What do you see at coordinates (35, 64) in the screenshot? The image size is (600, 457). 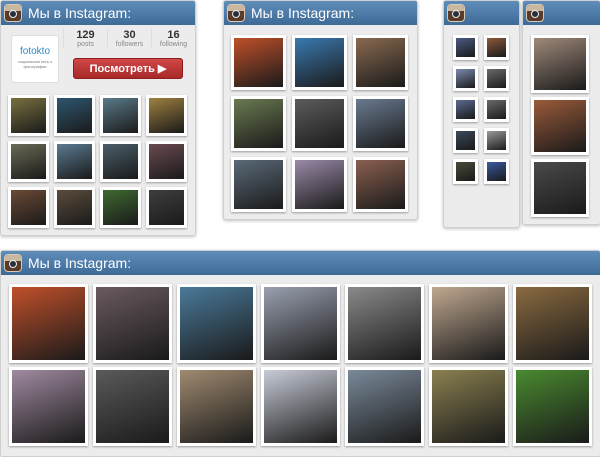 I see `logo-subtitle: социальная сеть о фотографии` at bounding box center [35, 64].